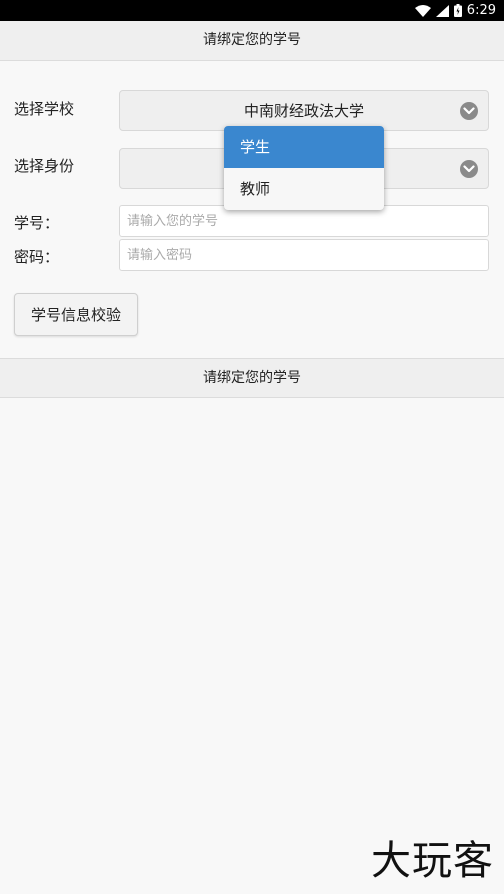  I want to click on page-title: 请绑定您的学号, so click(252, 40).